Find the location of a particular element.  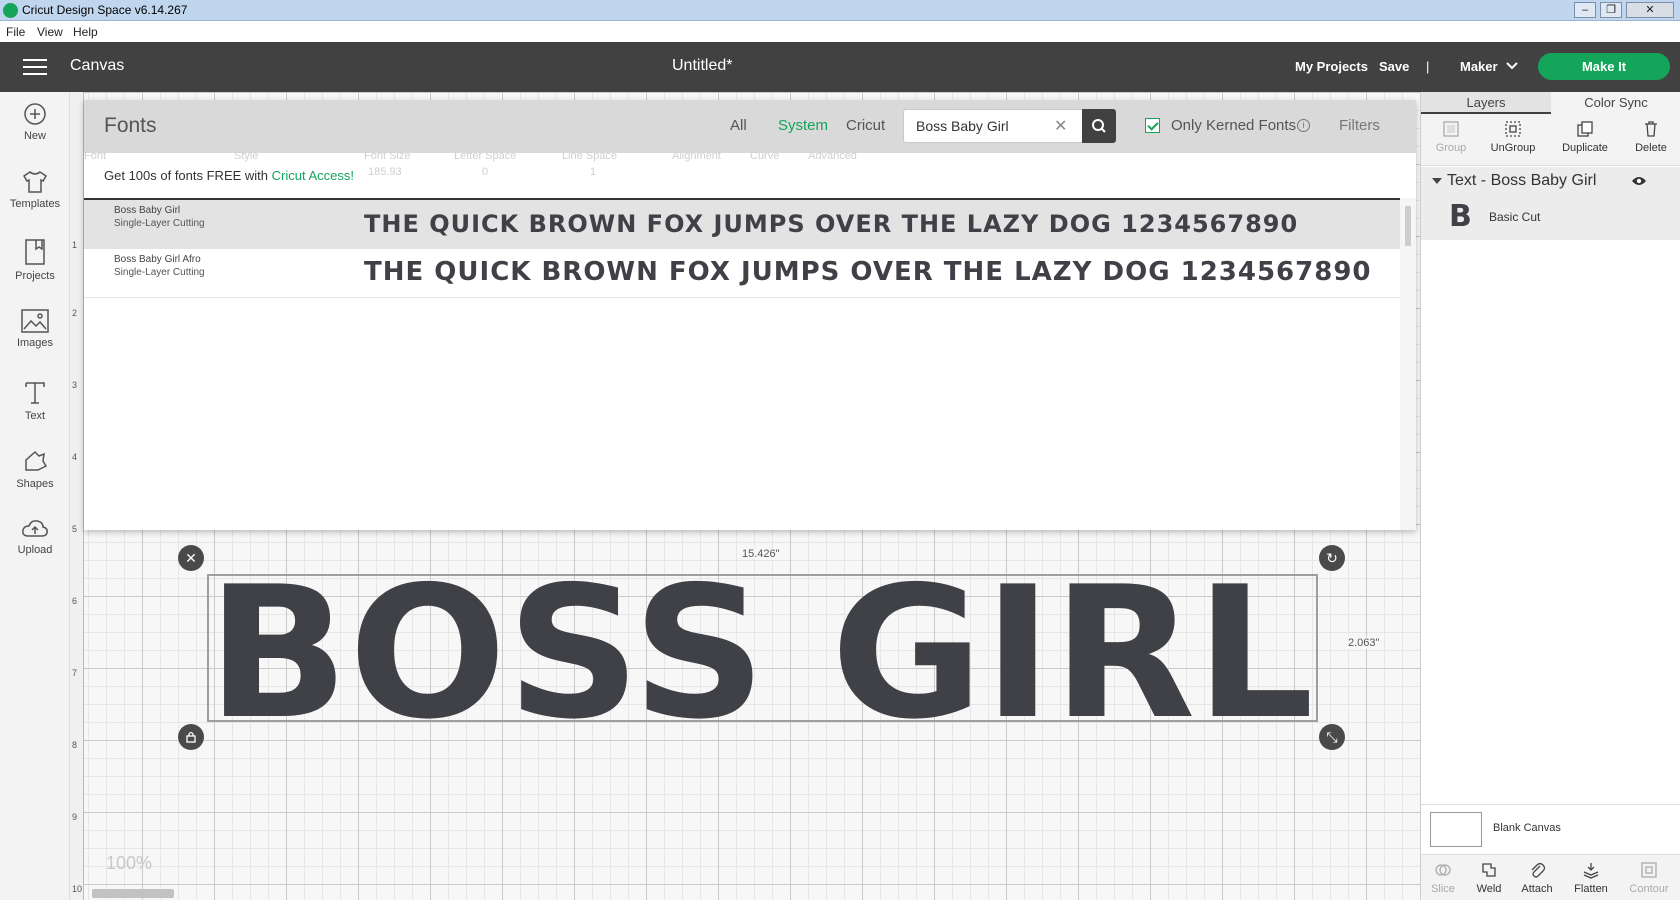

only-kerned-checkbox is located at coordinates (1152, 125).